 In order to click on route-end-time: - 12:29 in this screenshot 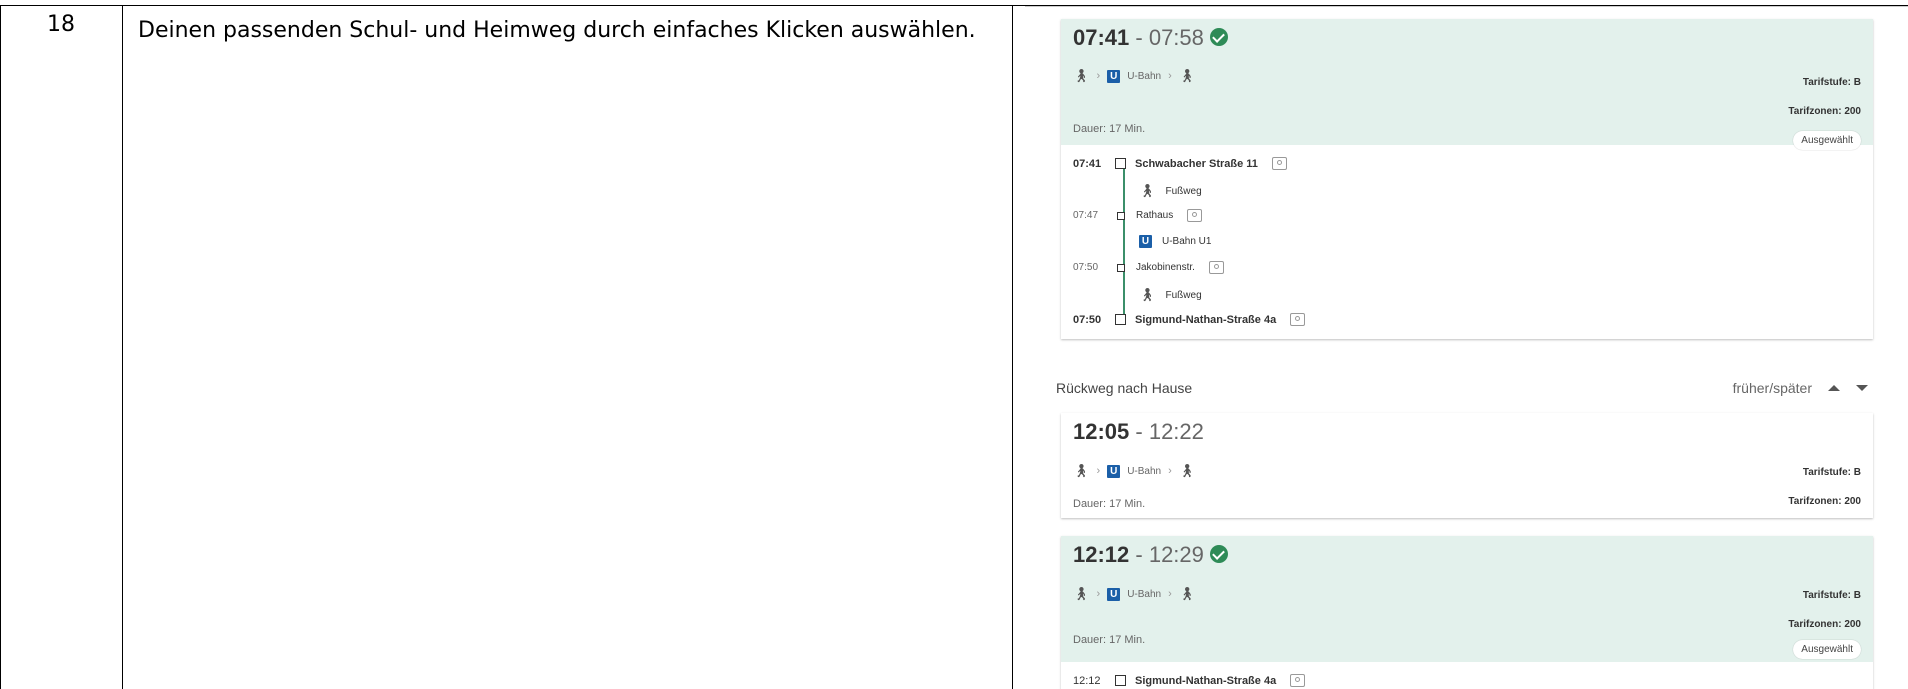, I will do `click(1166, 554)`.